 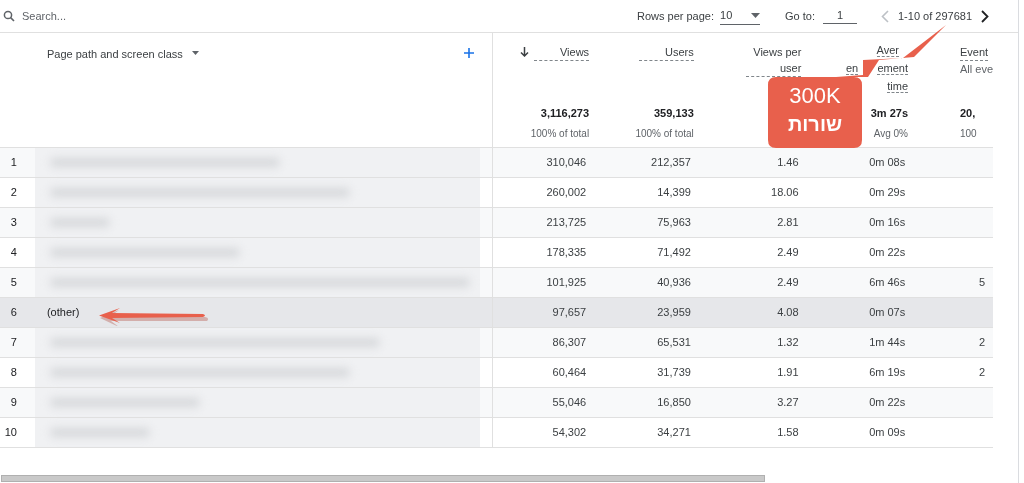 I want to click on row-number: 3, so click(x=13, y=222).